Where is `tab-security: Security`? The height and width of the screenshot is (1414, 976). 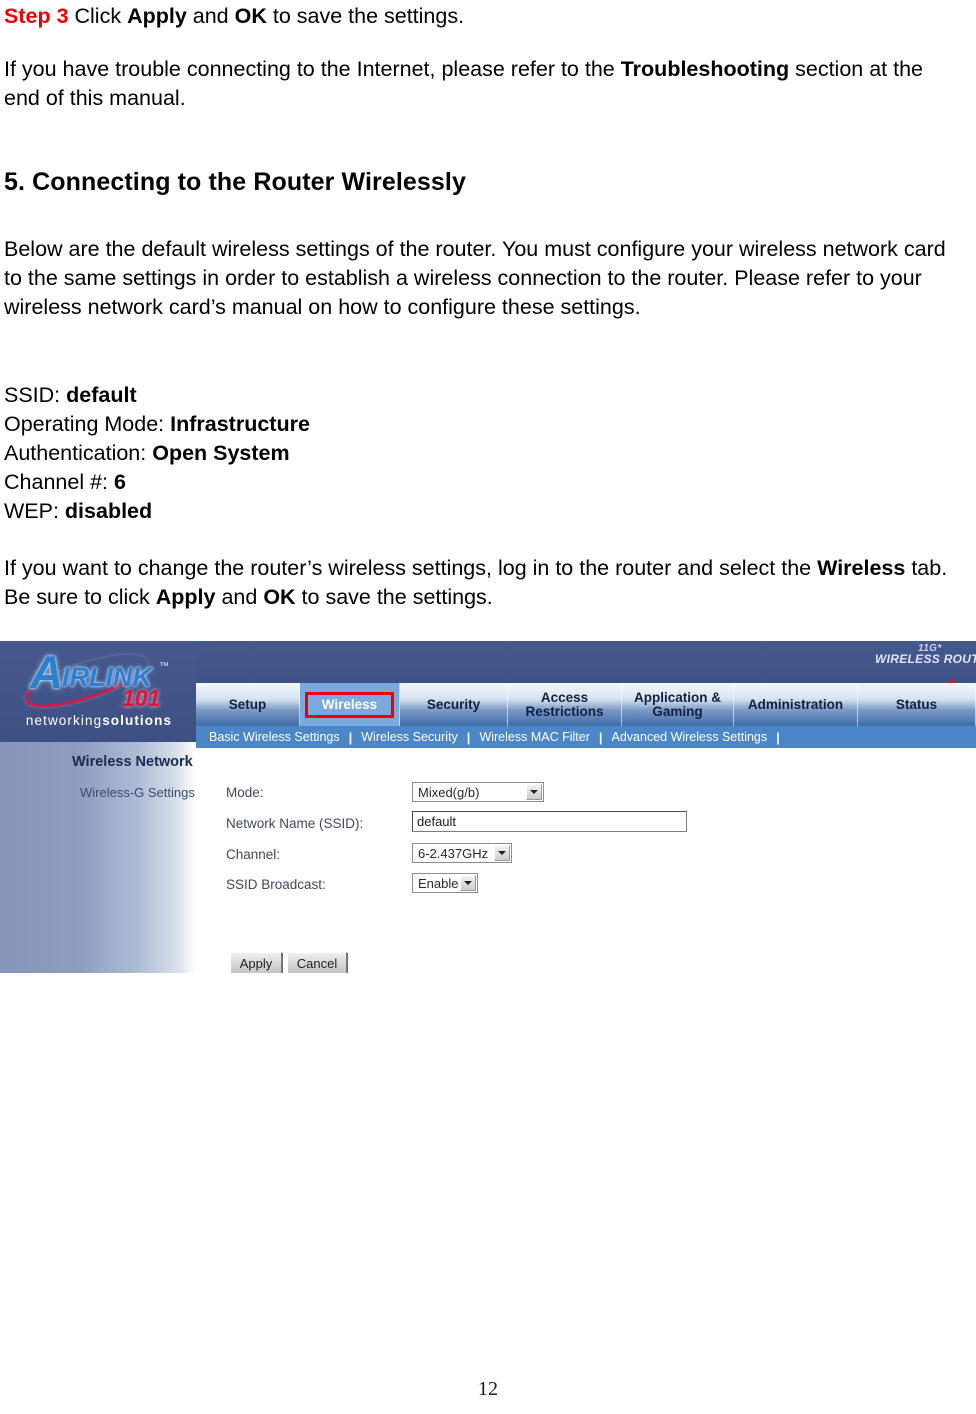
tab-security: Security is located at coordinates (454, 704).